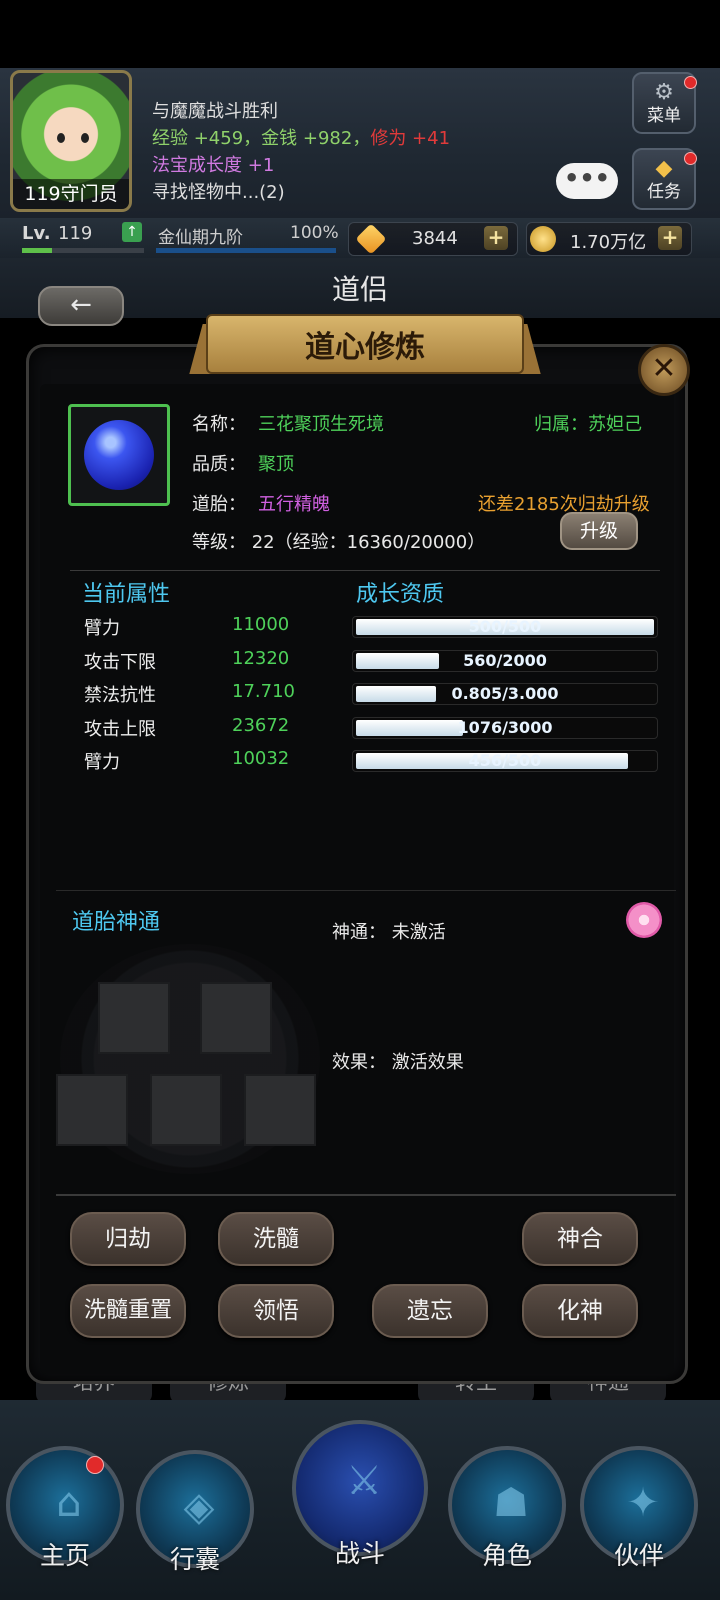  What do you see at coordinates (588, 424) in the screenshot?
I see `item-owner: 归属：苏妲己` at bounding box center [588, 424].